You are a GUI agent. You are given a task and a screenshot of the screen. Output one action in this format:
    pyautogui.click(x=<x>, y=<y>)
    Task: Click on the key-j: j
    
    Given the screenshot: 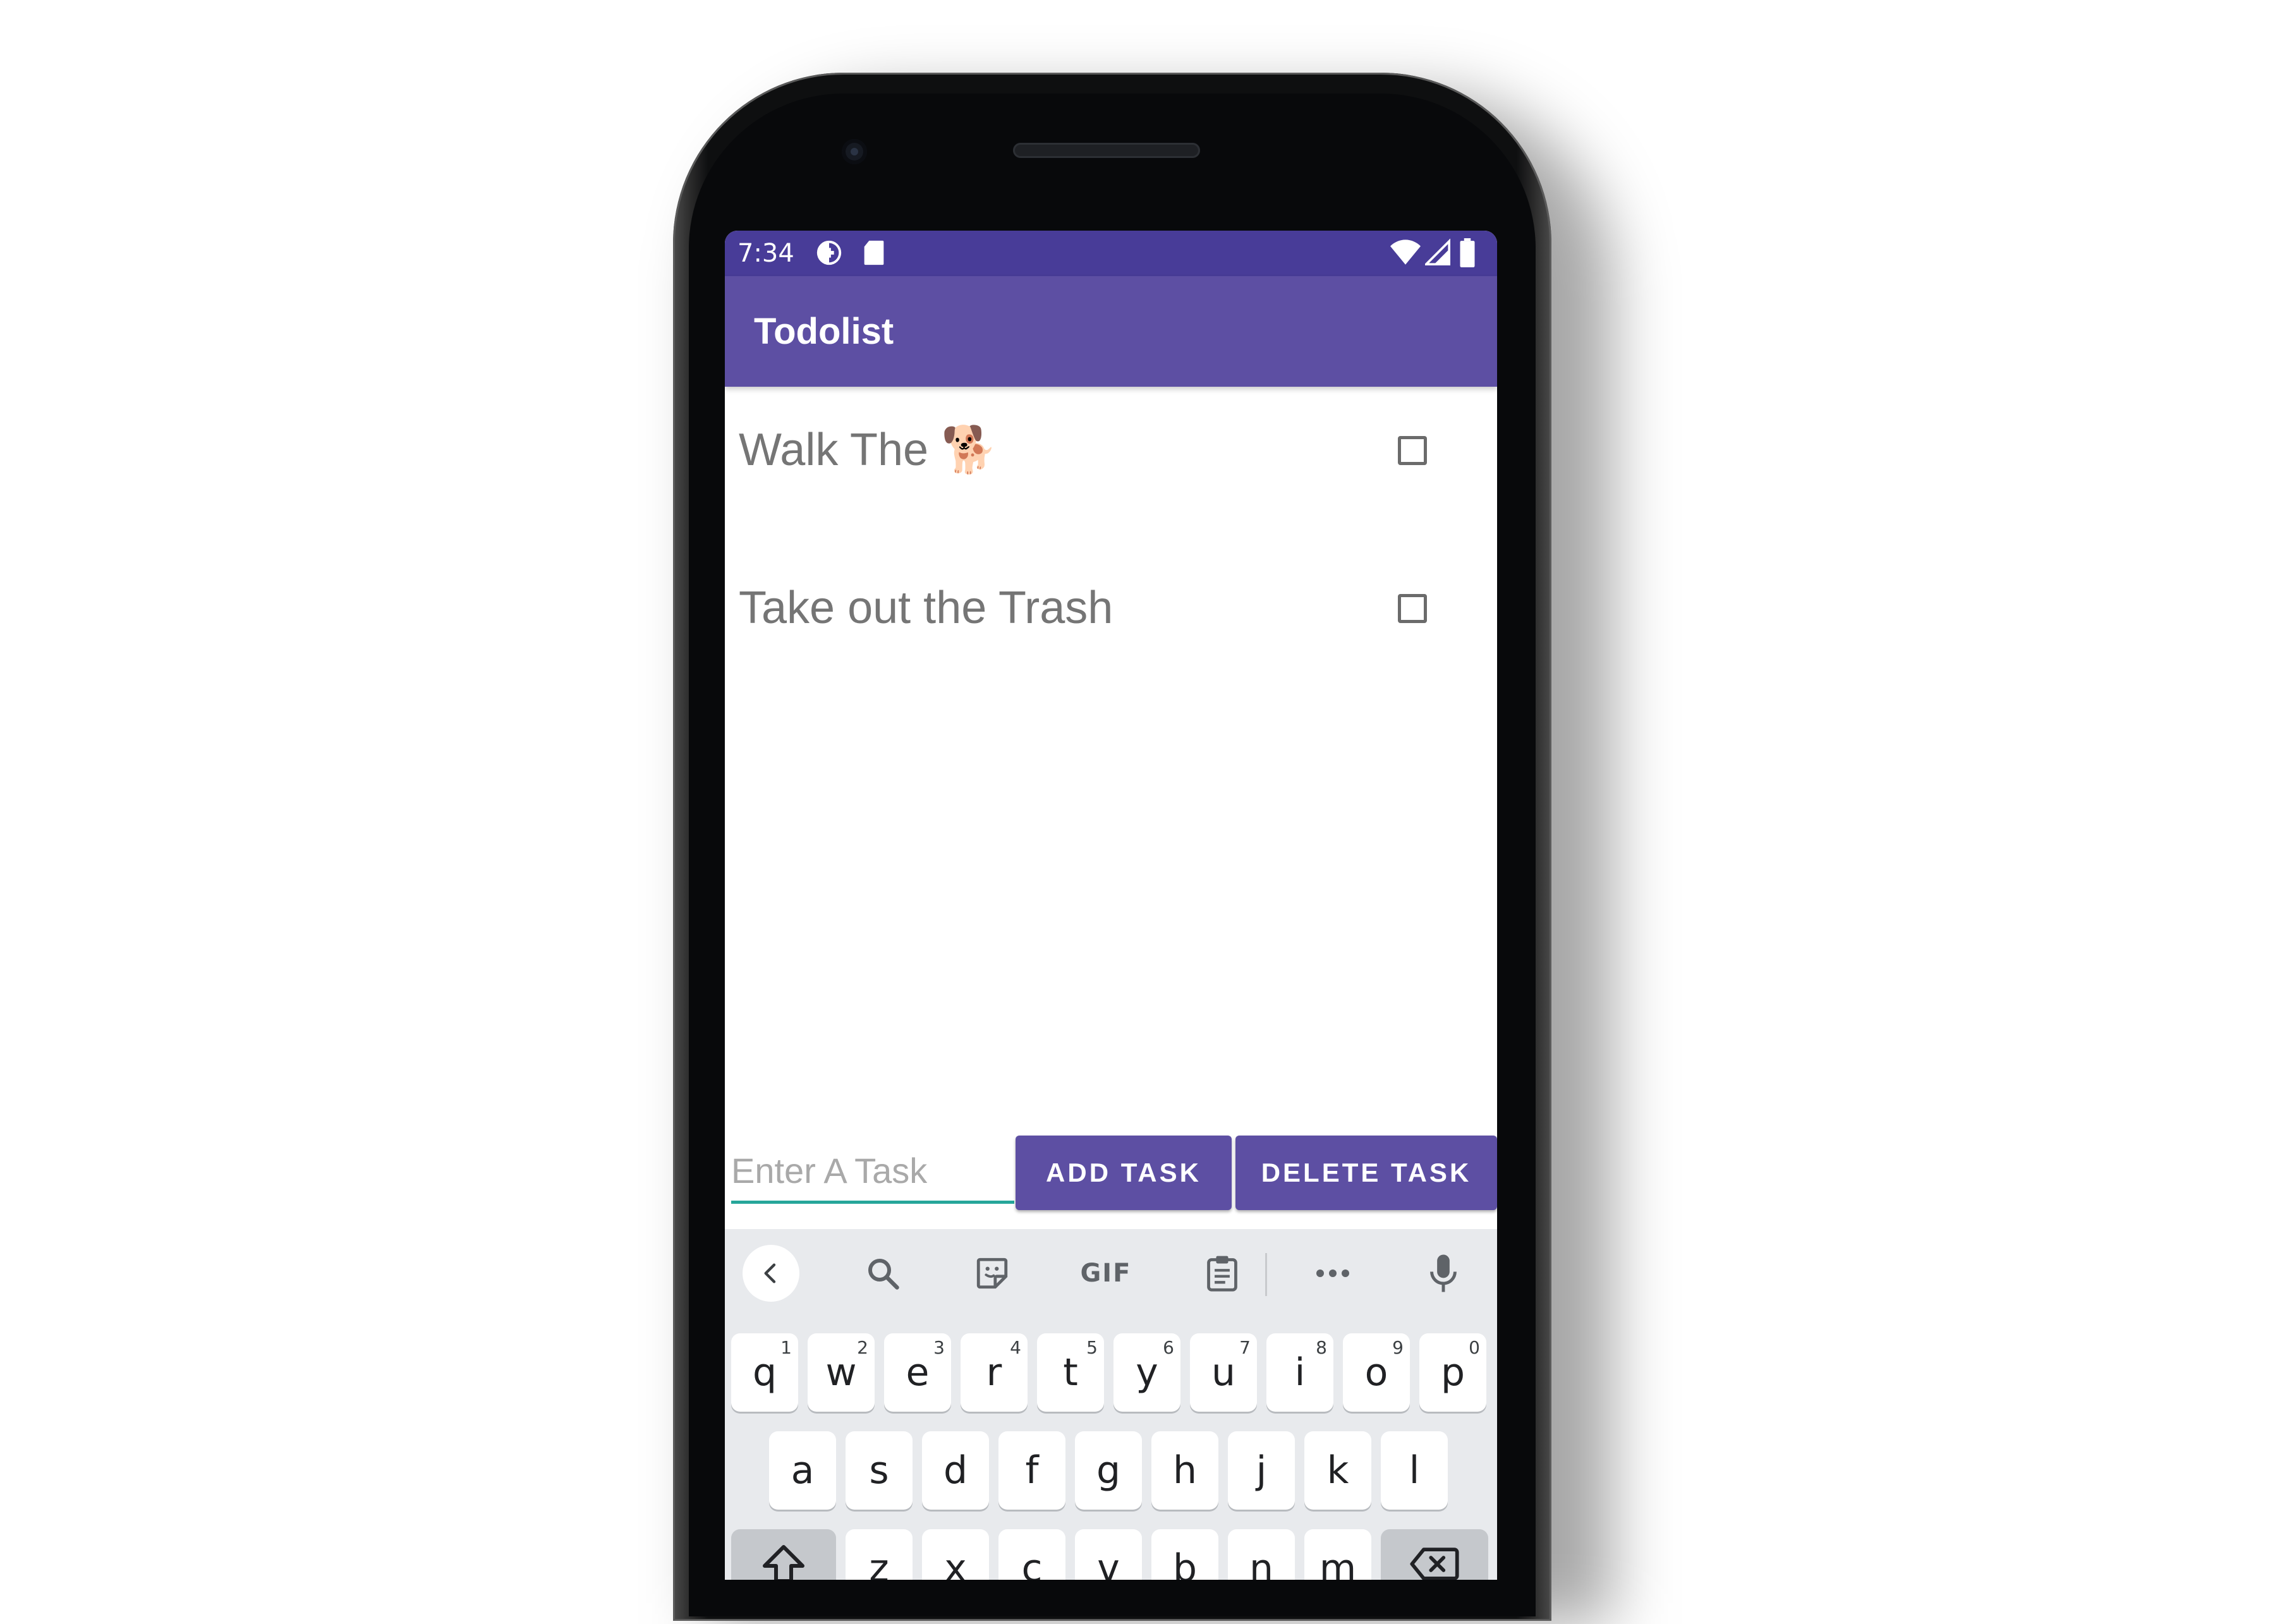 What is the action you would take?
    pyautogui.click(x=1261, y=1470)
    